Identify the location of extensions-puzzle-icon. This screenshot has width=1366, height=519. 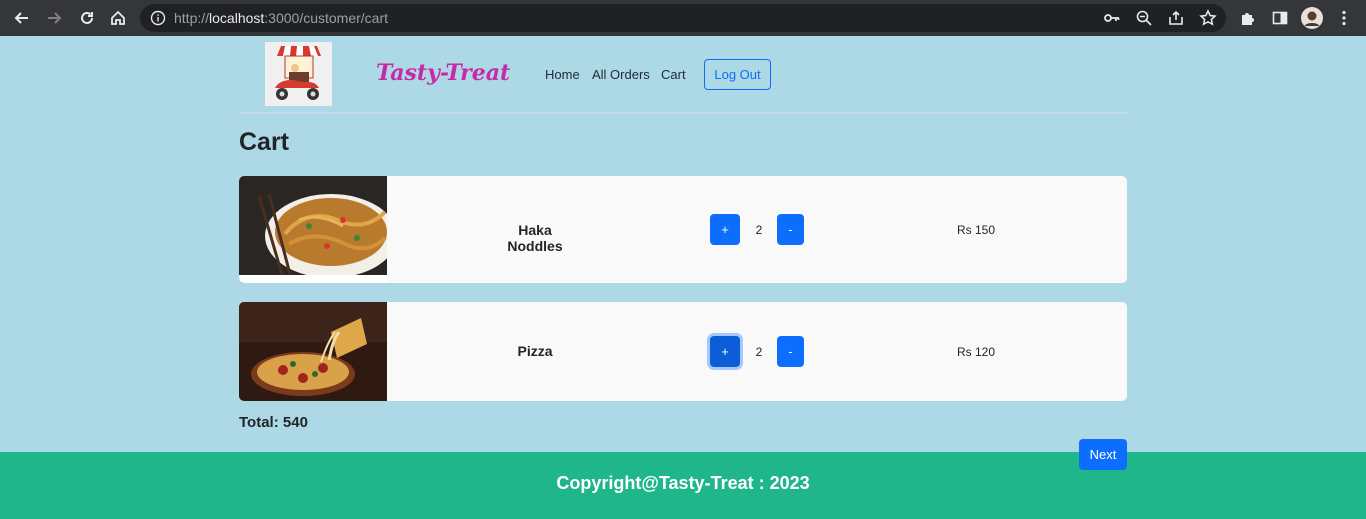
(1248, 18).